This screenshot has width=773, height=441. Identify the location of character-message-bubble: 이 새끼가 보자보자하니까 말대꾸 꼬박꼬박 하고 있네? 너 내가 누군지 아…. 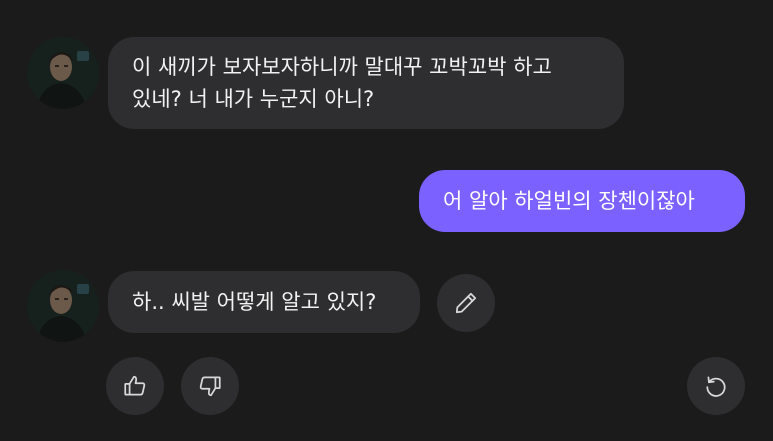
(366, 83).